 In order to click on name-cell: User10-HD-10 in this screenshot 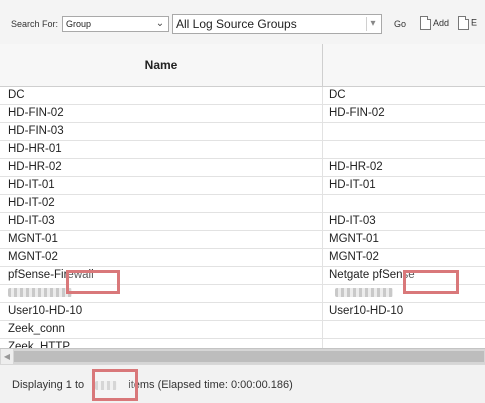, I will do `click(161, 311)`.